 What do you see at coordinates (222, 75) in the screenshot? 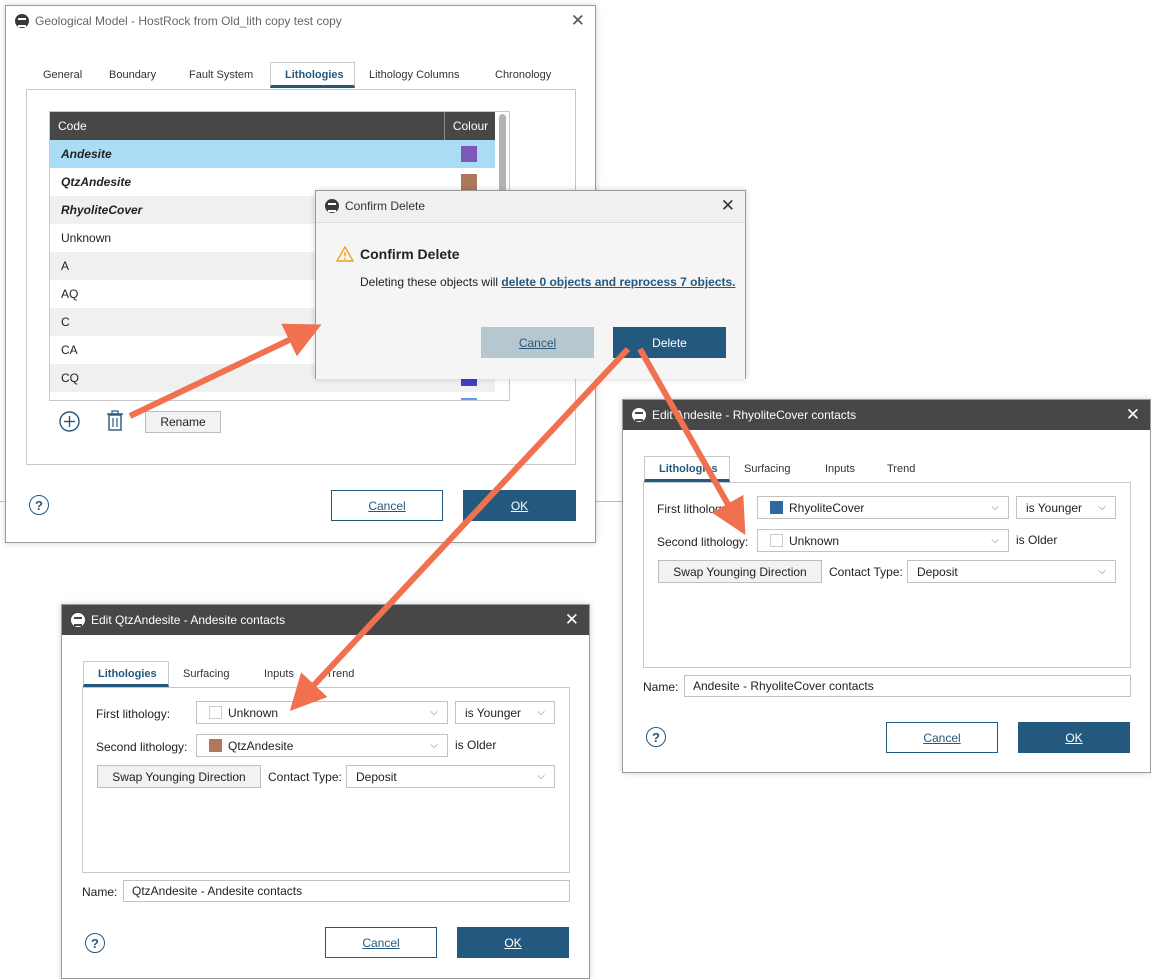
I see `tab-fault-system: Fault System` at bounding box center [222, 75].